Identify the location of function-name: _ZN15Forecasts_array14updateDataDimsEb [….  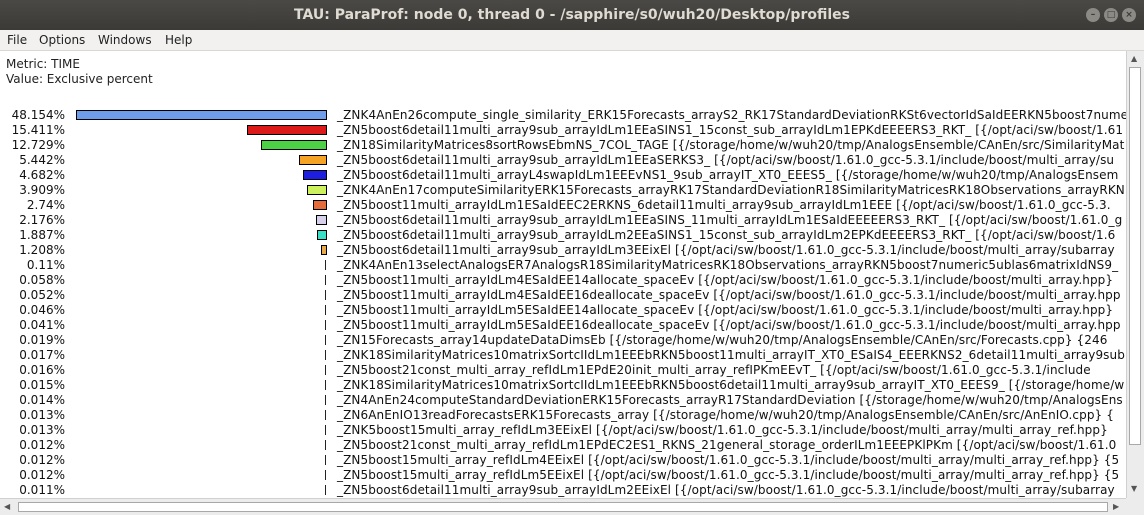
(722, 340).